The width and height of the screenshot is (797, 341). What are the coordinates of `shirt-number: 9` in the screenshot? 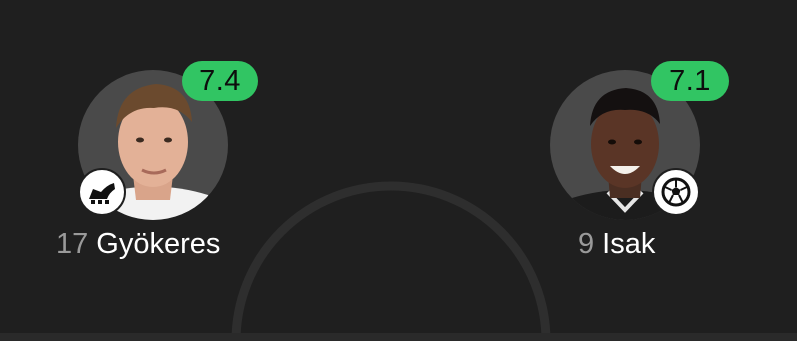 It's located at (586, 244).